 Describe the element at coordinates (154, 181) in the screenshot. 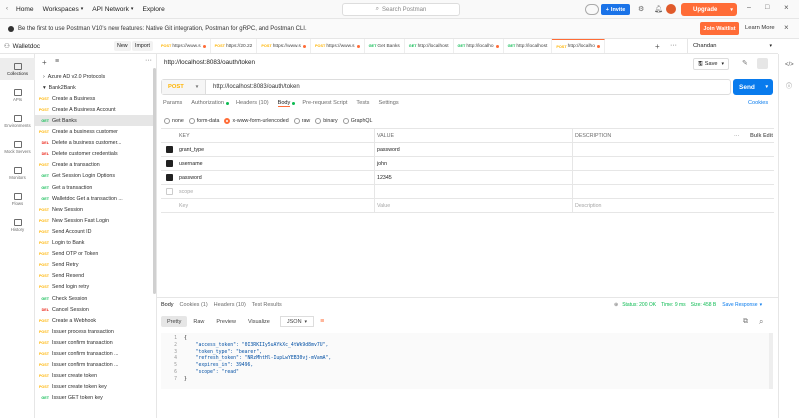

I see `sidebar-scrollbar` at that location.